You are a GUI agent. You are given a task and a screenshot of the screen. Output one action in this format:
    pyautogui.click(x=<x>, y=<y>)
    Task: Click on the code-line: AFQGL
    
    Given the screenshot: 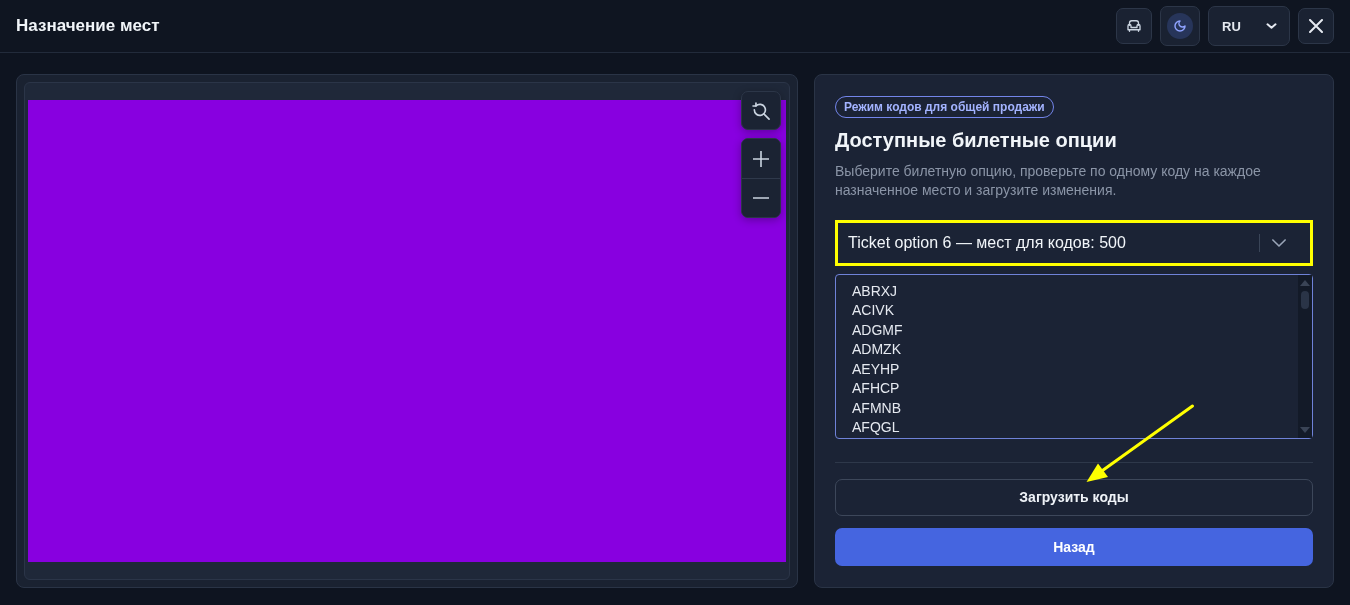 What is the action you would take?
    pyautogui.click(x=876, y=428)
    